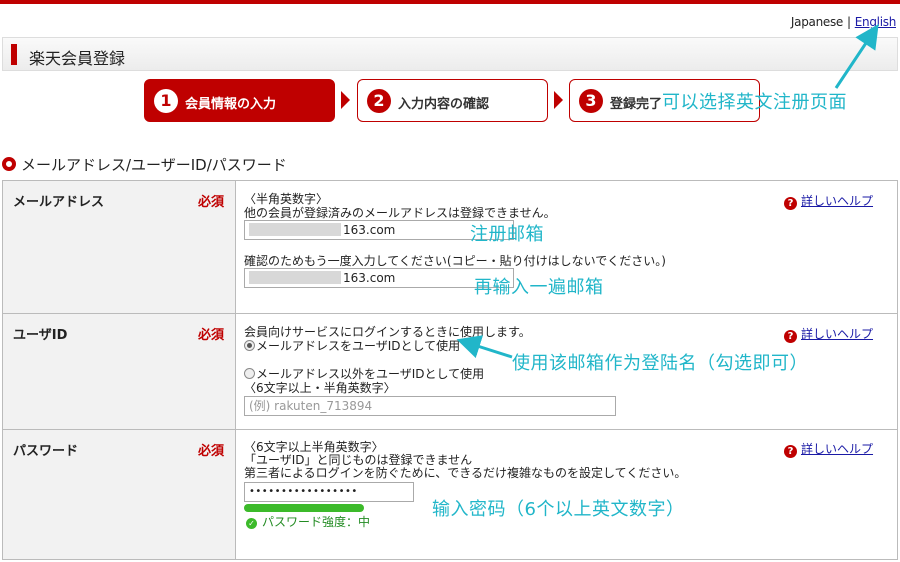 This screenshot has height=562, width=900. What do you see at coordinates (40, 335) in the screenshot?
I see `userid-label: ユーザID` at bounding box center [40, 335].